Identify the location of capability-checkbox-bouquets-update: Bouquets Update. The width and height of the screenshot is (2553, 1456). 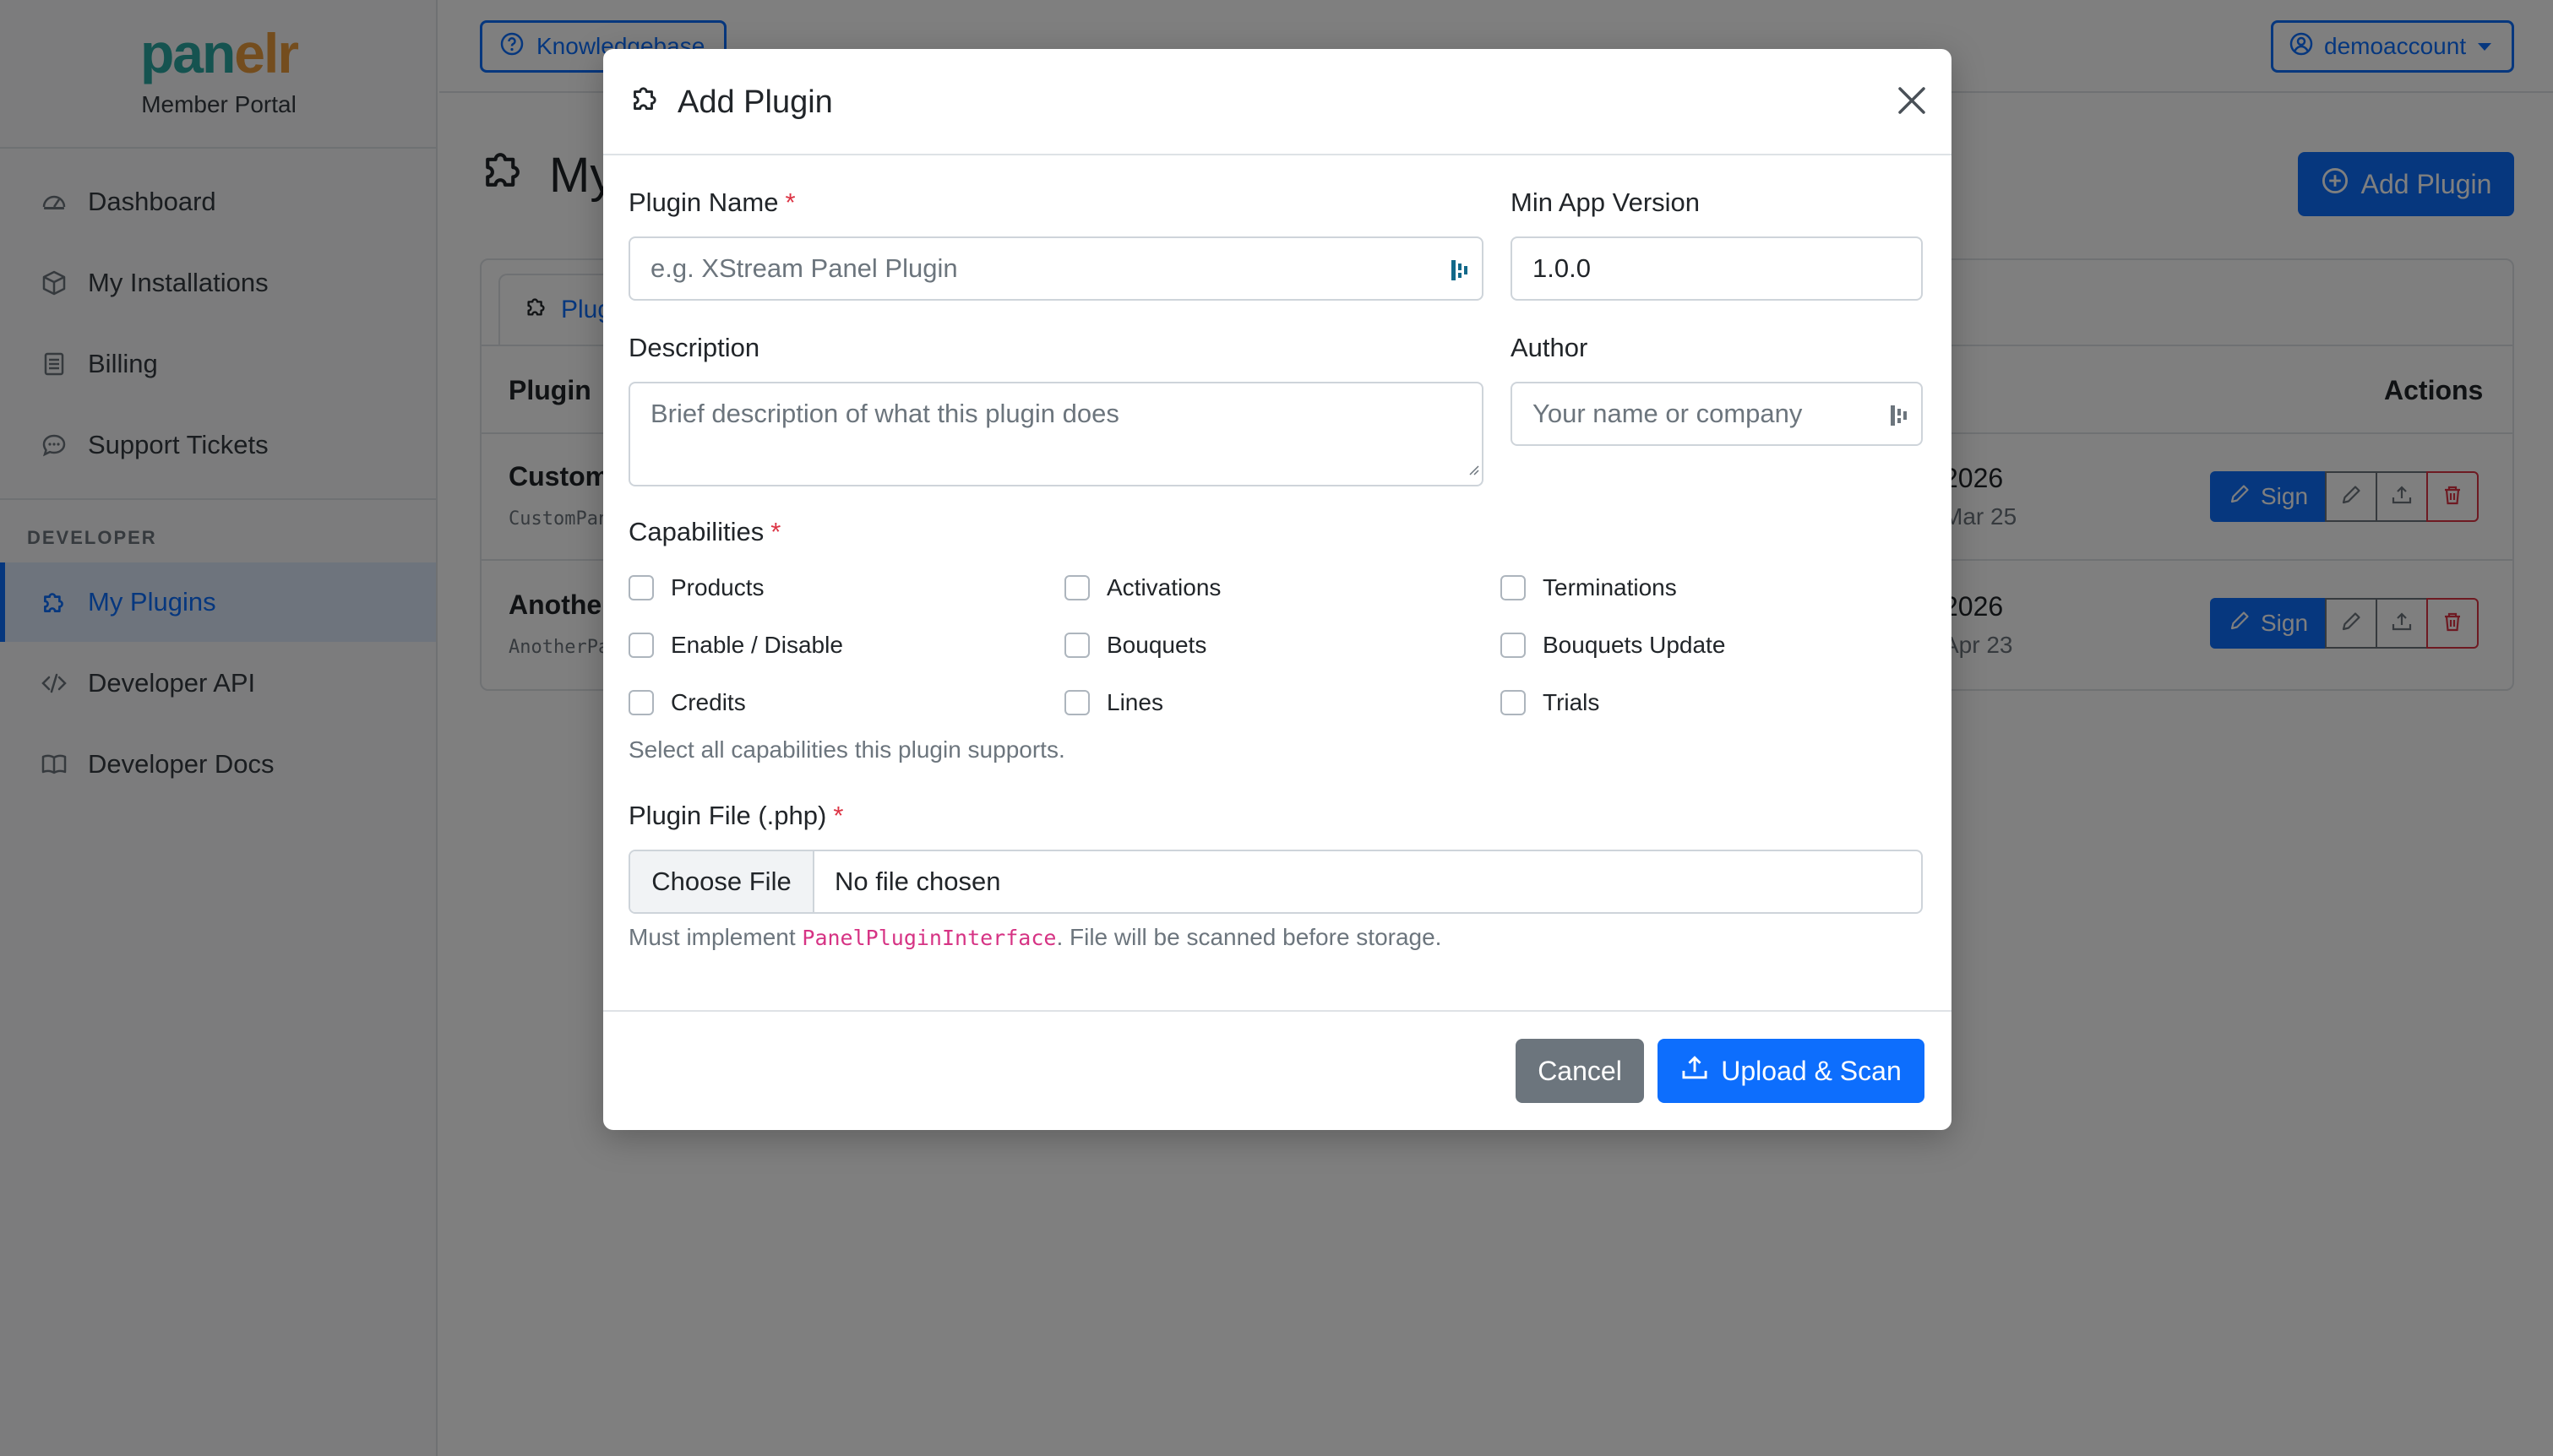
(1612, 645).